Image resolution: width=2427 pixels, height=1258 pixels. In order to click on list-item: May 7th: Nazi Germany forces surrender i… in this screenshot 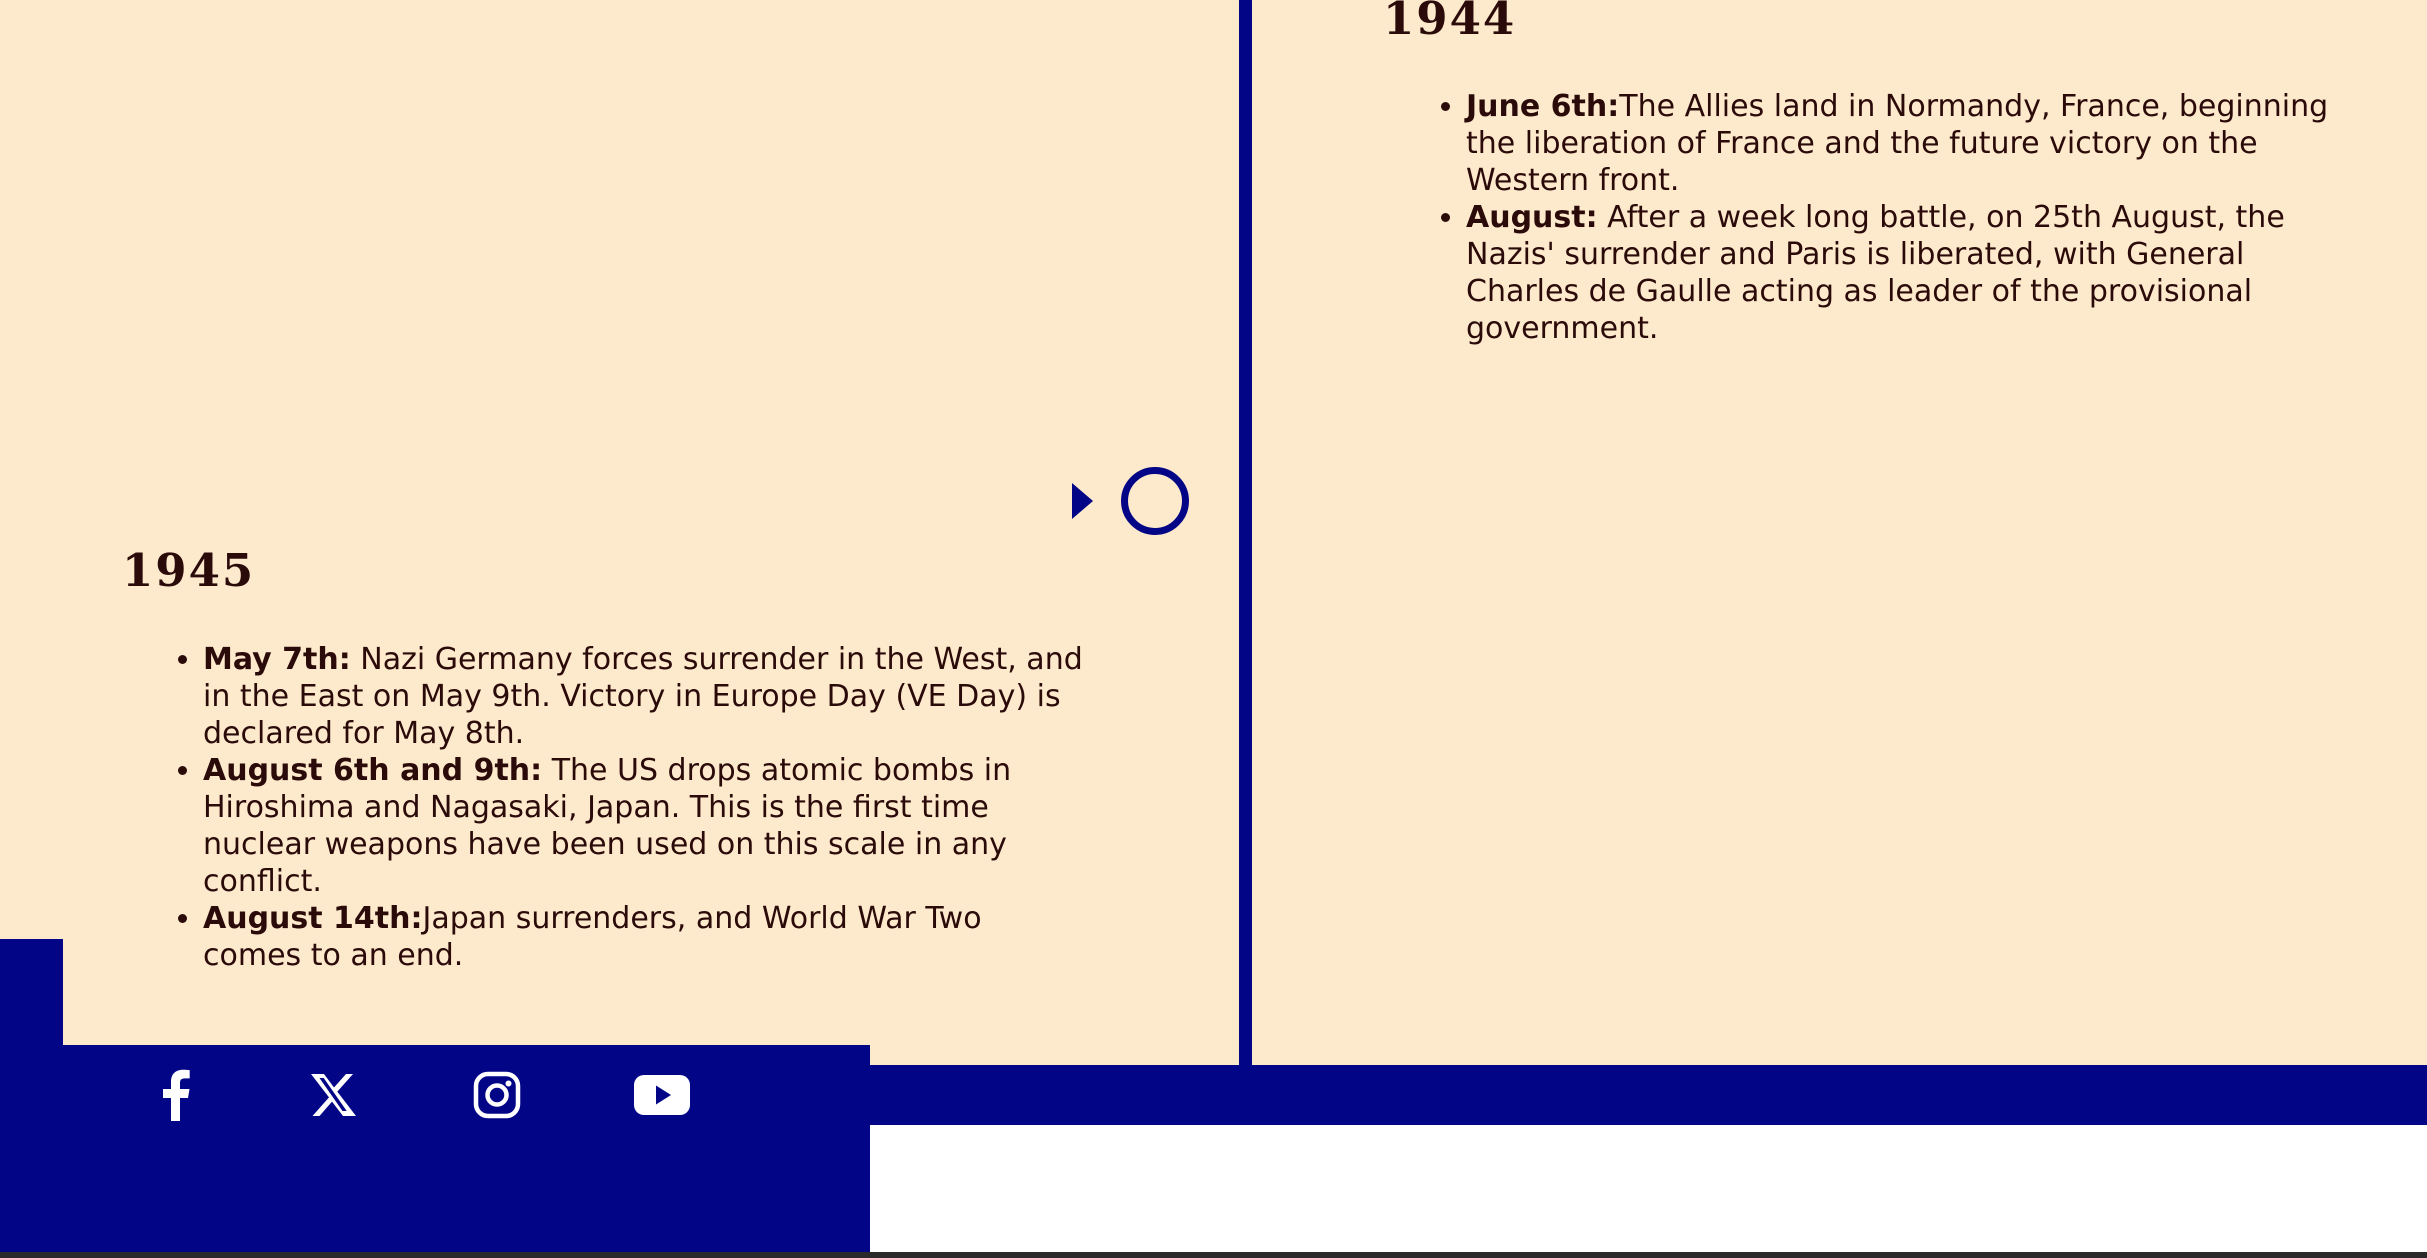, I will do `click(643, 696)`.